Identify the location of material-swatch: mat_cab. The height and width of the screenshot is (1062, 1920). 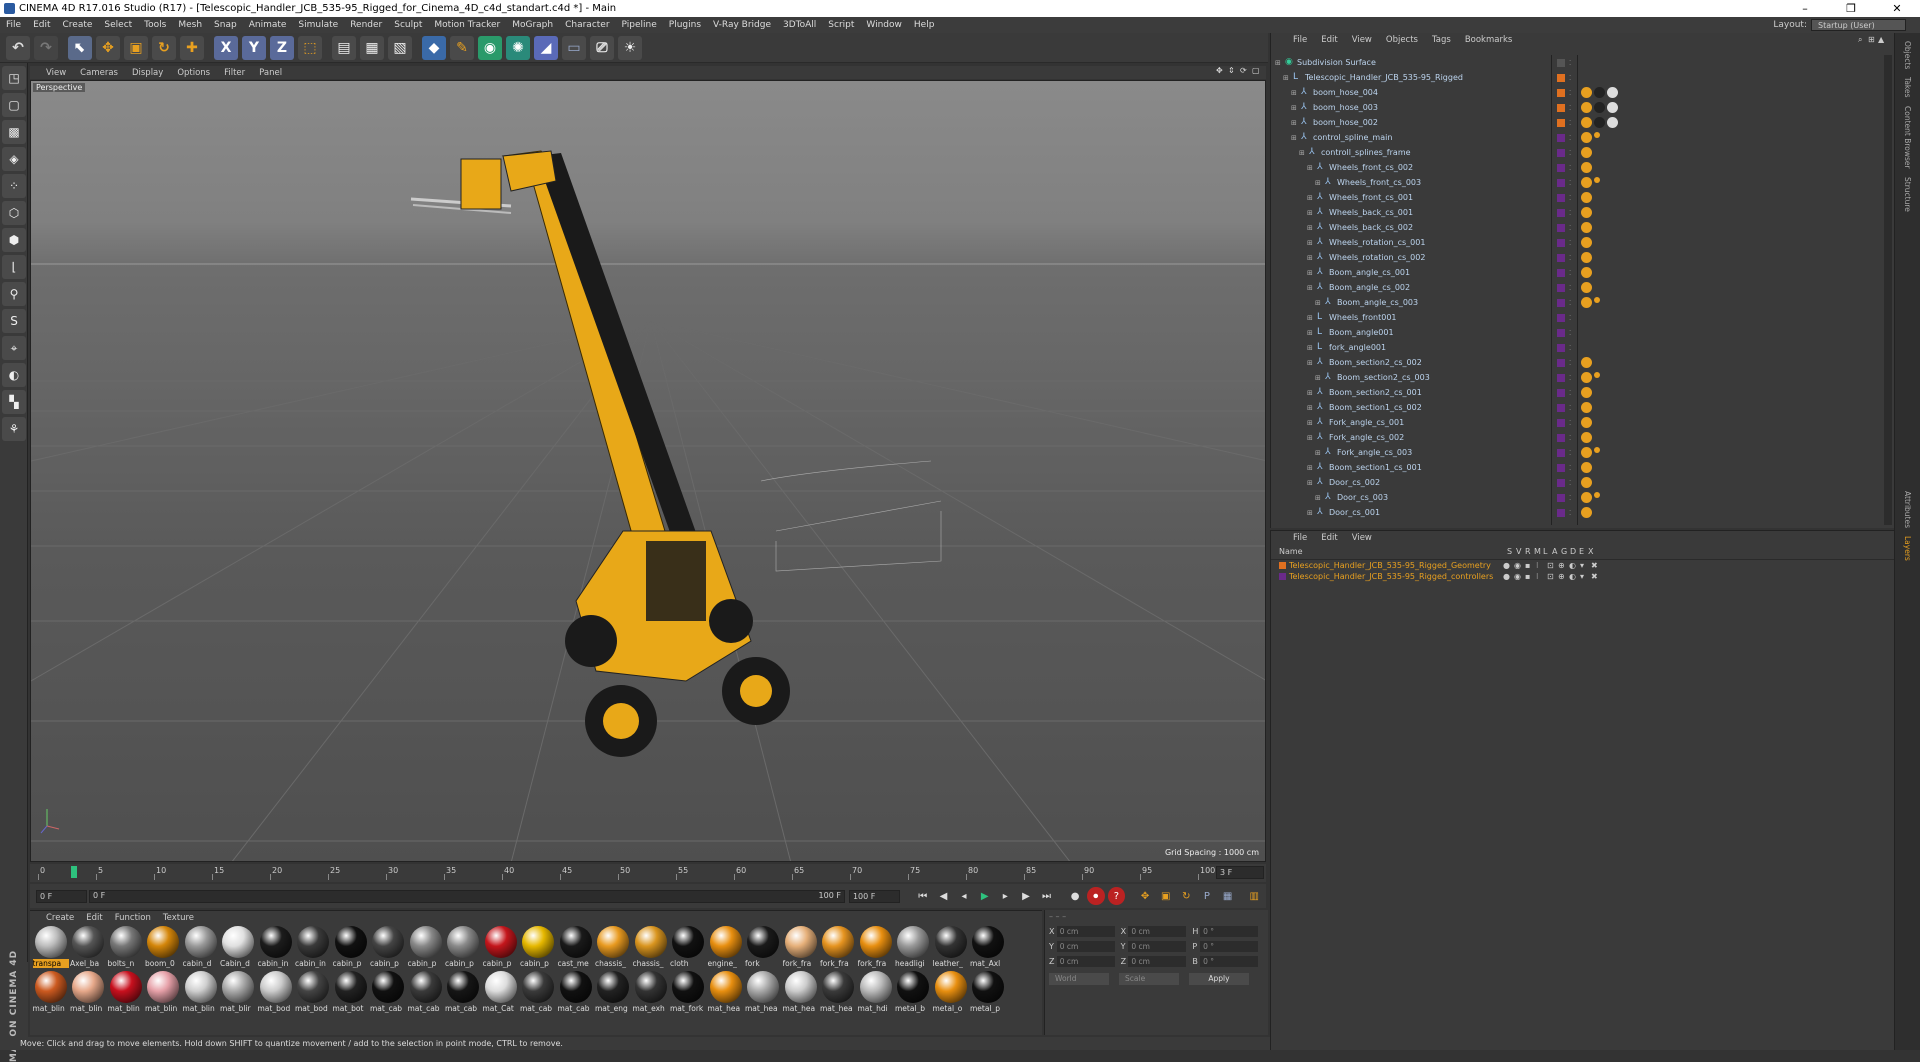
(575, 993).